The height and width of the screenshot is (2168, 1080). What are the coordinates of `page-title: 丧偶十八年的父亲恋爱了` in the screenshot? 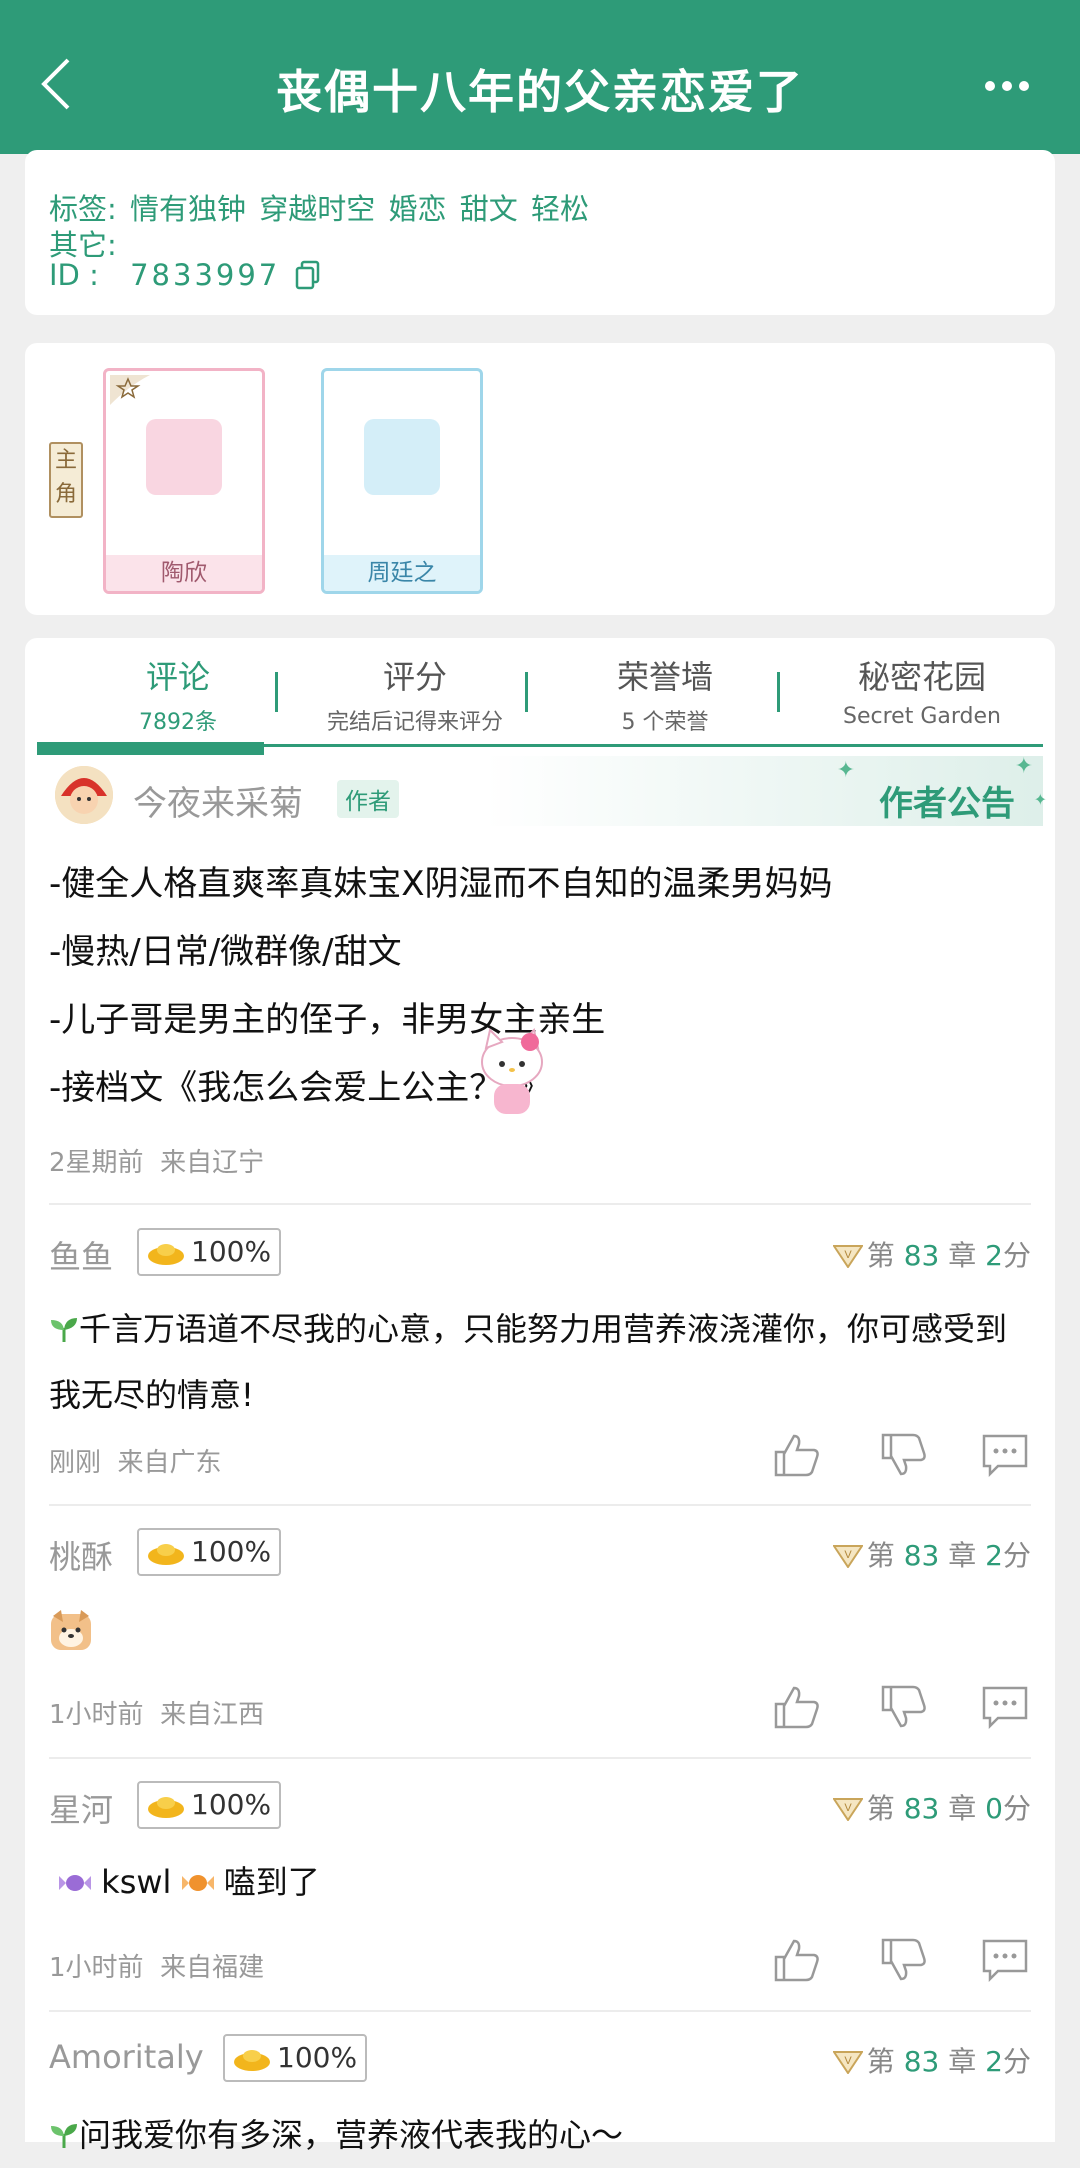 It's located at (540, 92).